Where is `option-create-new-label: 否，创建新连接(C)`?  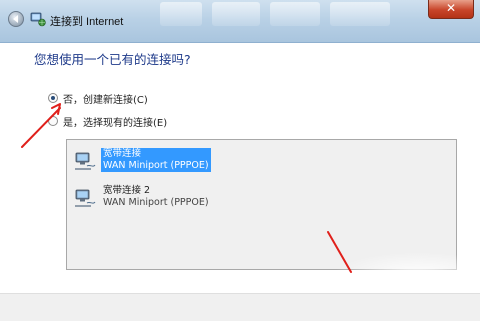 option-create-new-label: 否，创建新连接(C) is located at coordinates (105, 100).